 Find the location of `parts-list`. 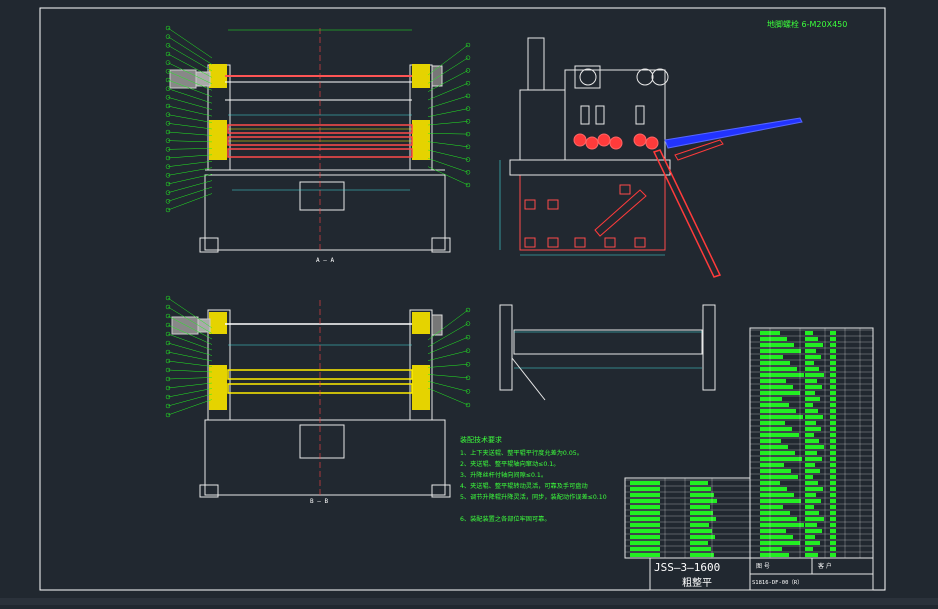

parts-list is located at coordinates (811, 443).